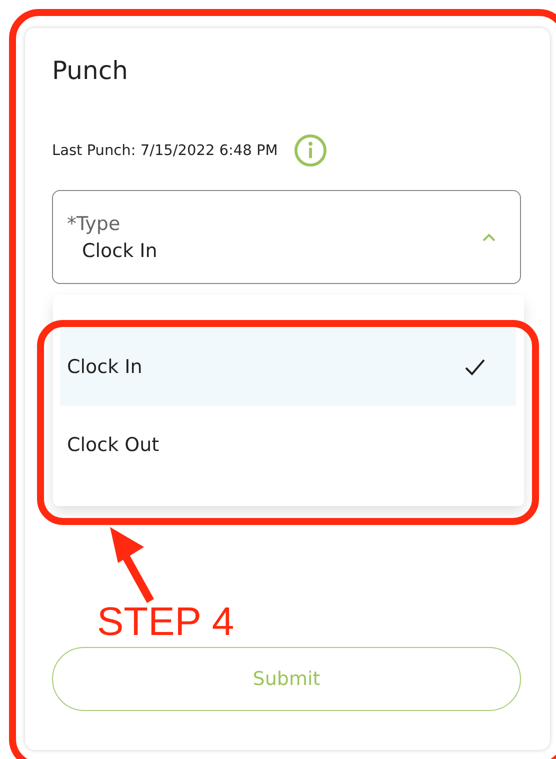  I want to click on step-label: STEP 4, so click(165, 622).